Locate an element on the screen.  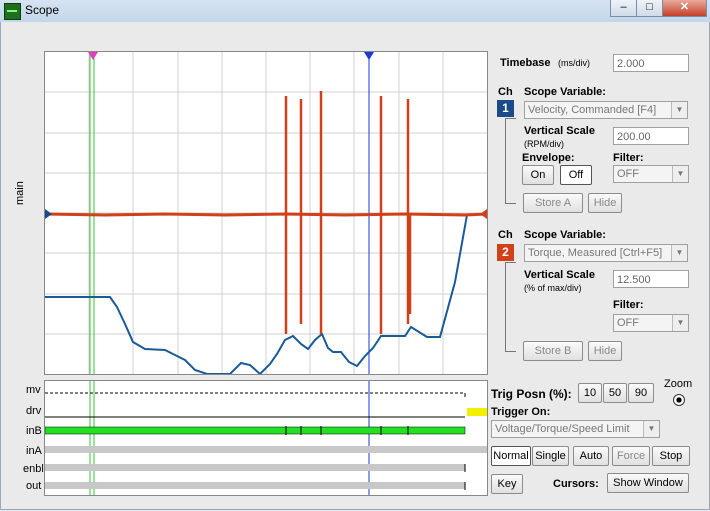
ch2-scope-variable-select: Torque, Measured [Ctrl+F5] ▼ is located at coordinates (606, 253).